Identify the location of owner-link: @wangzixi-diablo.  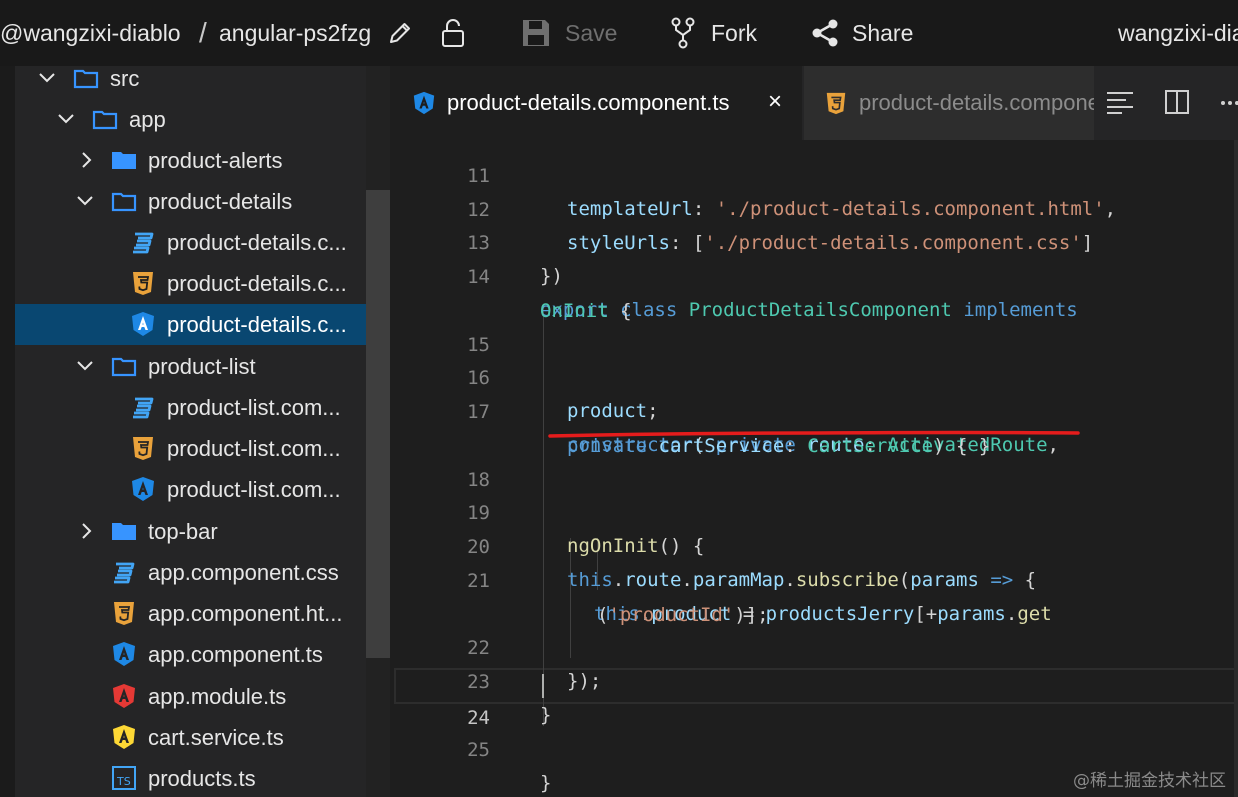
(90, 33).